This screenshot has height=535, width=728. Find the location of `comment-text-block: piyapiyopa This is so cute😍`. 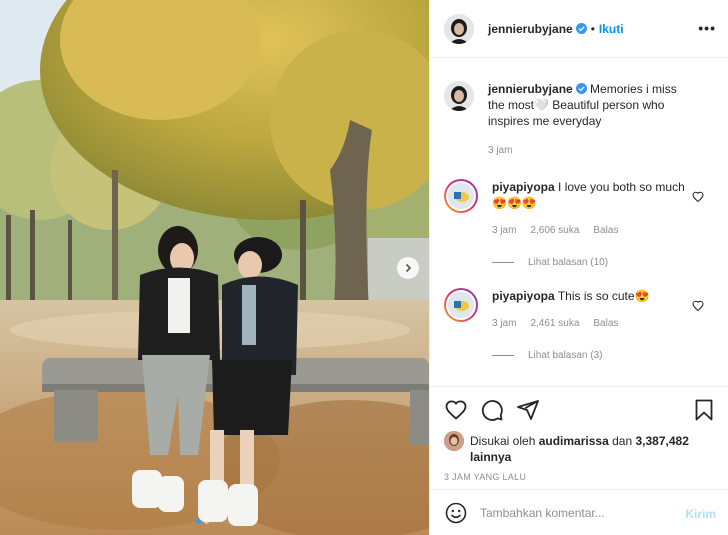

comment-text-block: piyapiyopa This is so cute😍 is located at coordinates (592, 296).